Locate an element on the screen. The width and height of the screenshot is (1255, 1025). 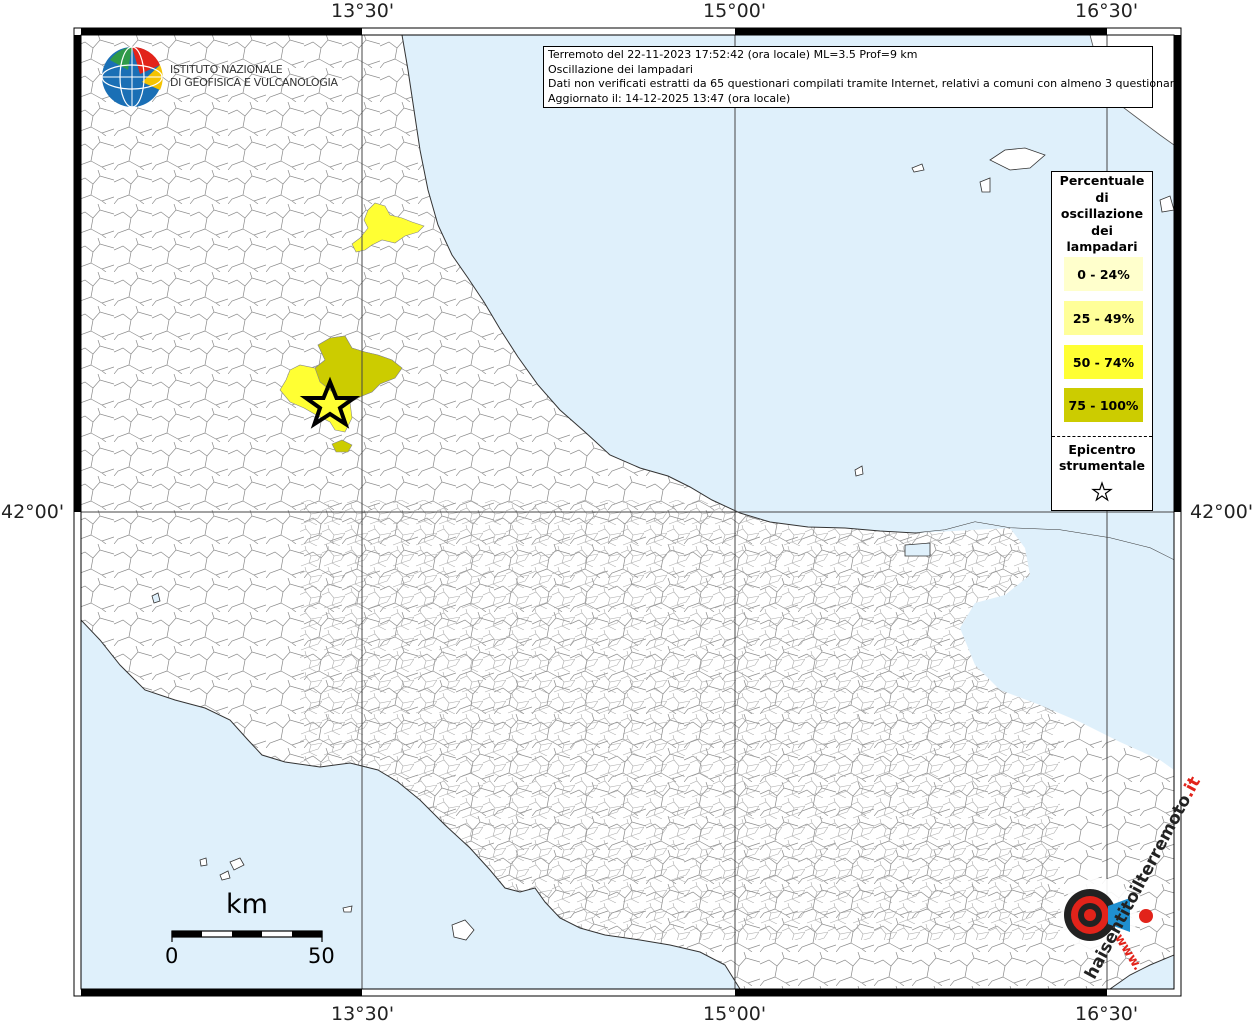
legend-title-line: lampadari is located at coordinates (1102, 246).